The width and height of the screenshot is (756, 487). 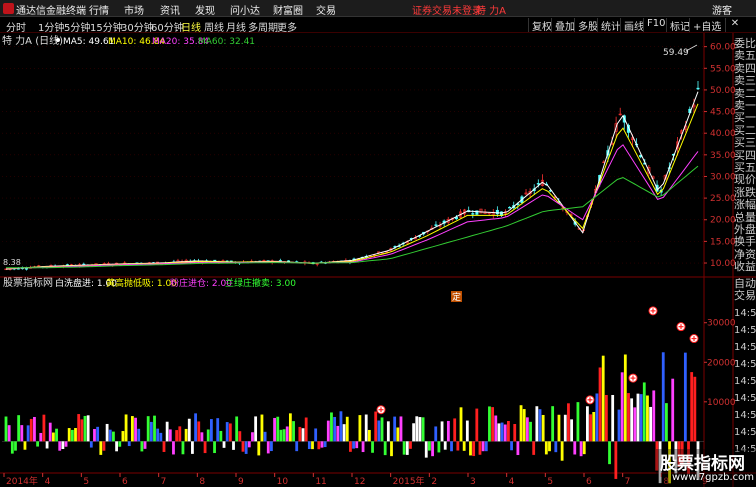 What do you see at coordinates (745, 291) in the screenshot?
I see `auto-trade-label: 自动交易` at bounding box center [745, 291].